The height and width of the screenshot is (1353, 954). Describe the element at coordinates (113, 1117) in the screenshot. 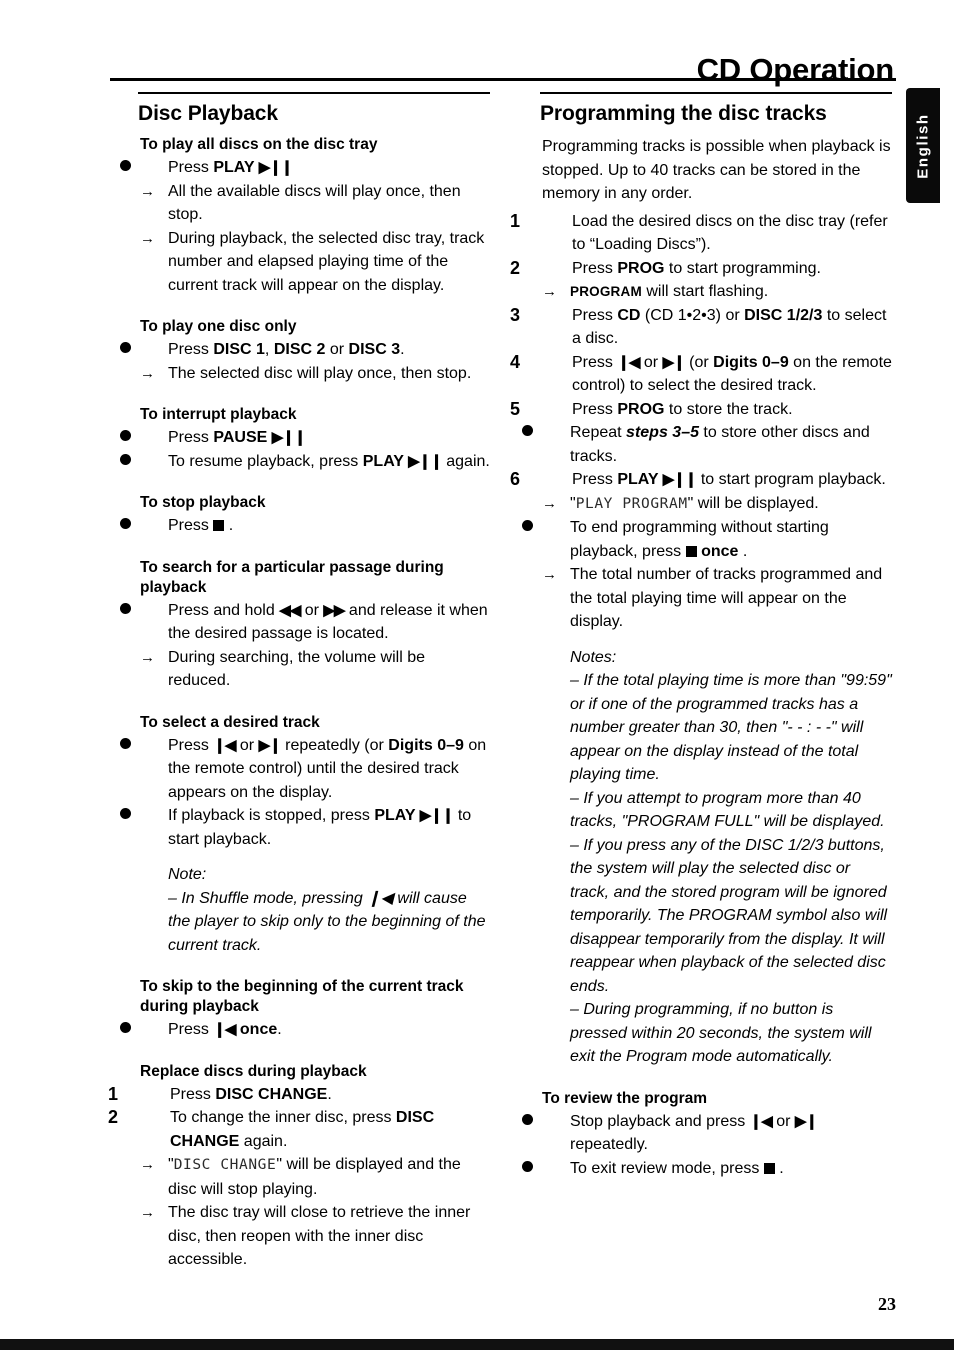

I see `step-number: 2` at that location.